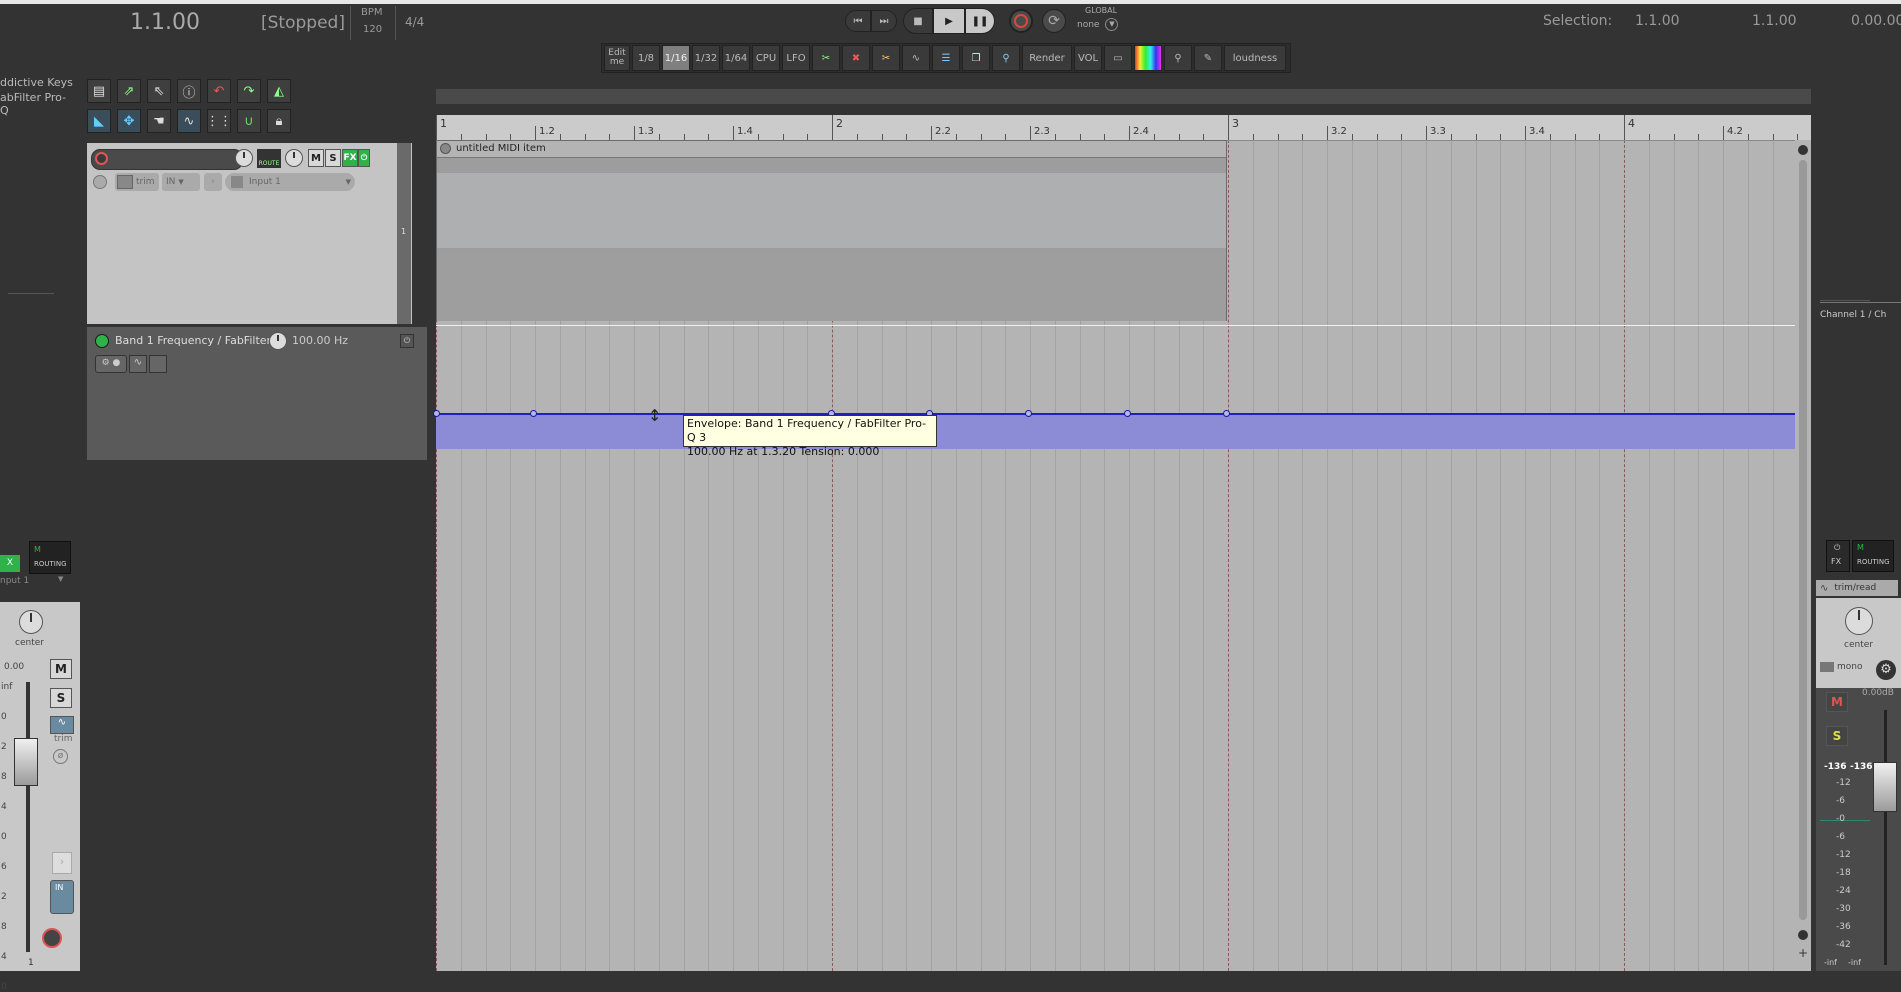  I want to click on vol-readout: 0.00, so click(14, 667).